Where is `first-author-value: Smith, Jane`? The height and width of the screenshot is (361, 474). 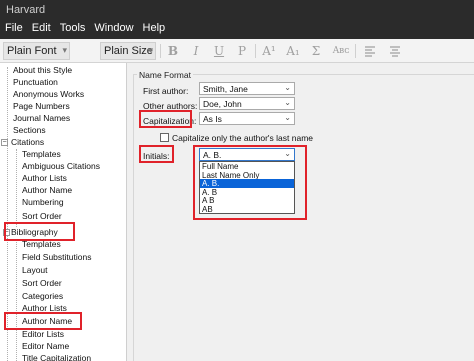 first-author-value: Smith, Jane is located at coordinates (225, 89).